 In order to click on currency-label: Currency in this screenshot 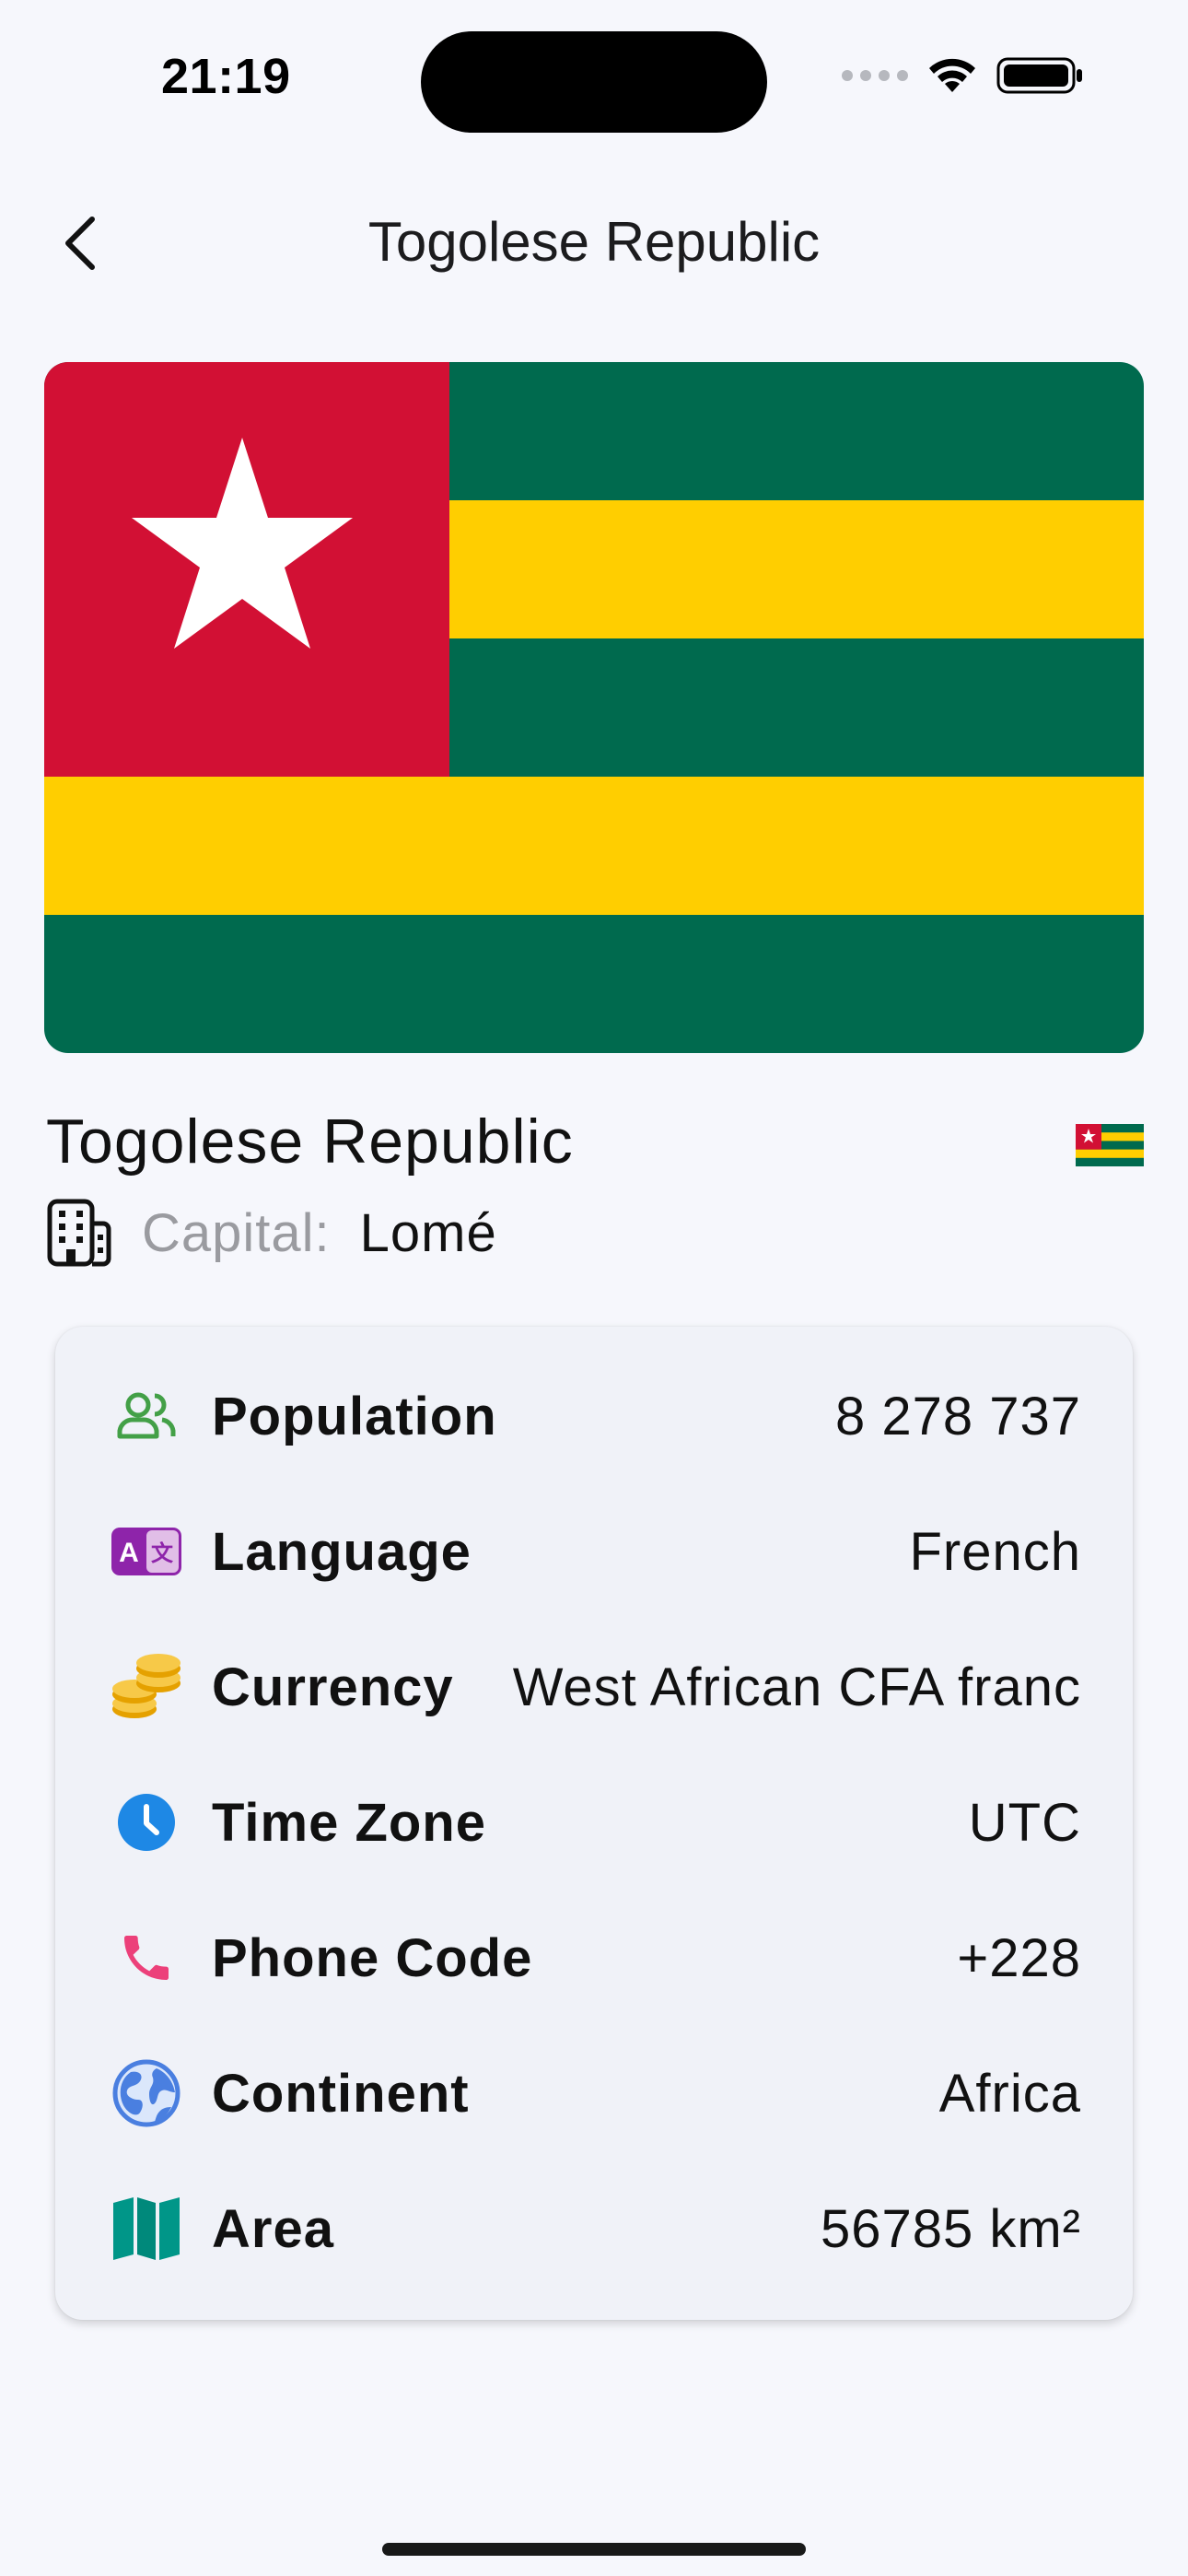, I will do `click(333, 1687)`.